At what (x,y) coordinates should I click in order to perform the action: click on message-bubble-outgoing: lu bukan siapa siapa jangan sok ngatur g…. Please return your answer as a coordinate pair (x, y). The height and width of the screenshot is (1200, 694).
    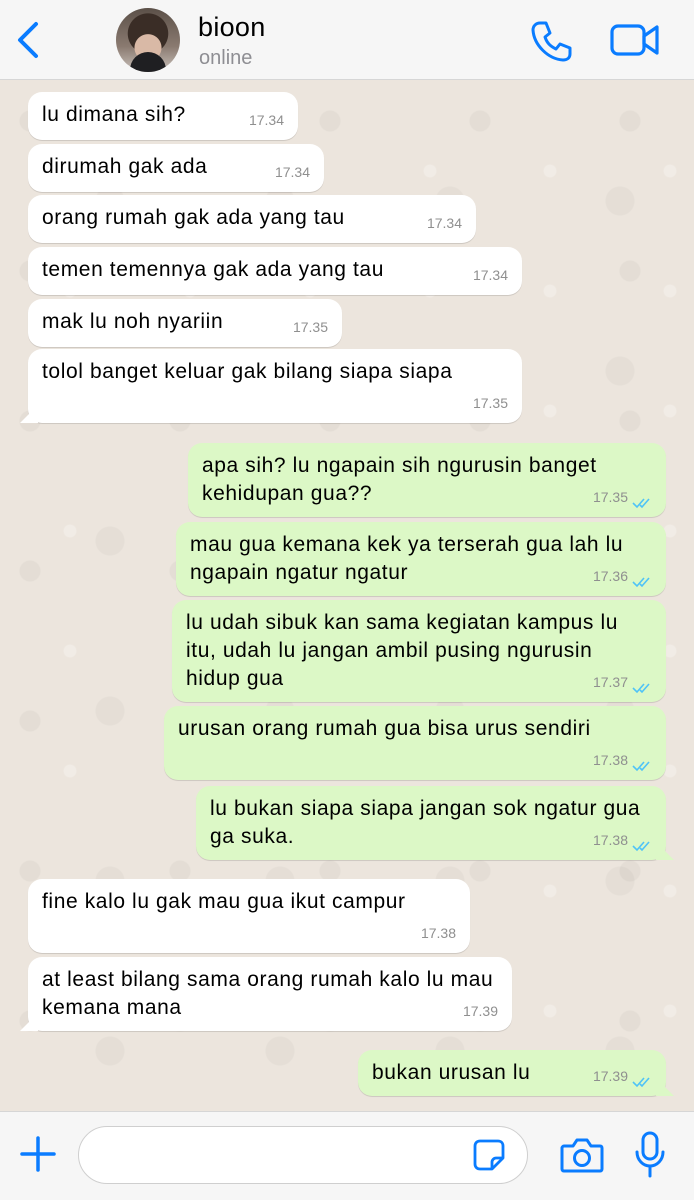
    Looking at the image, I should click on (435, 823).